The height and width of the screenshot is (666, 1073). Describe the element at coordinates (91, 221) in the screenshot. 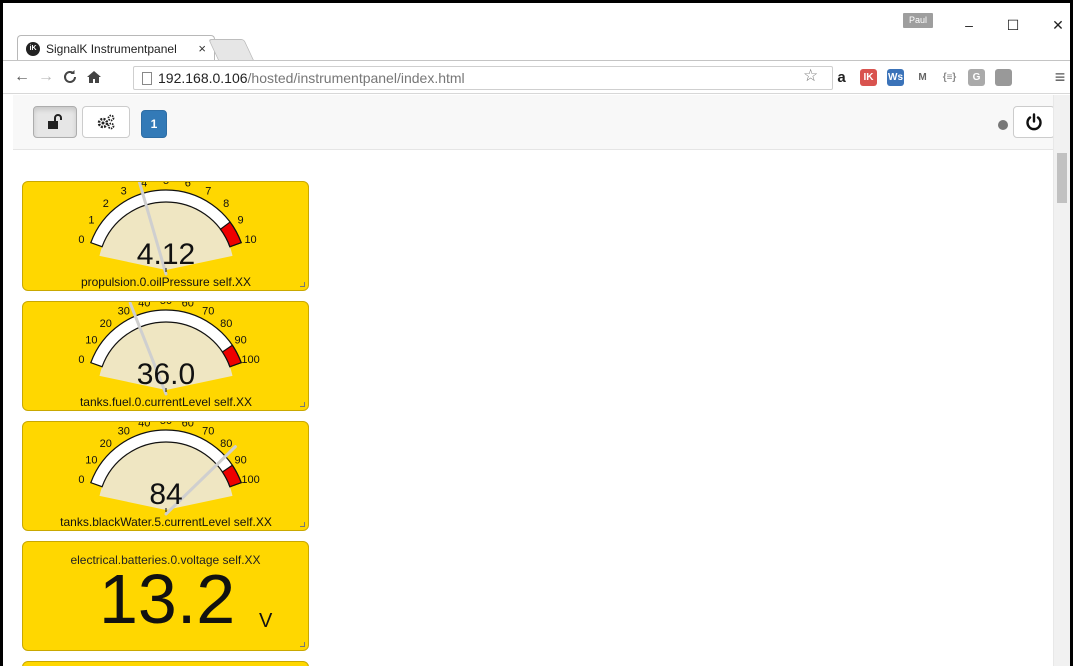

I see `gauge-tick-label: 1` at that location.